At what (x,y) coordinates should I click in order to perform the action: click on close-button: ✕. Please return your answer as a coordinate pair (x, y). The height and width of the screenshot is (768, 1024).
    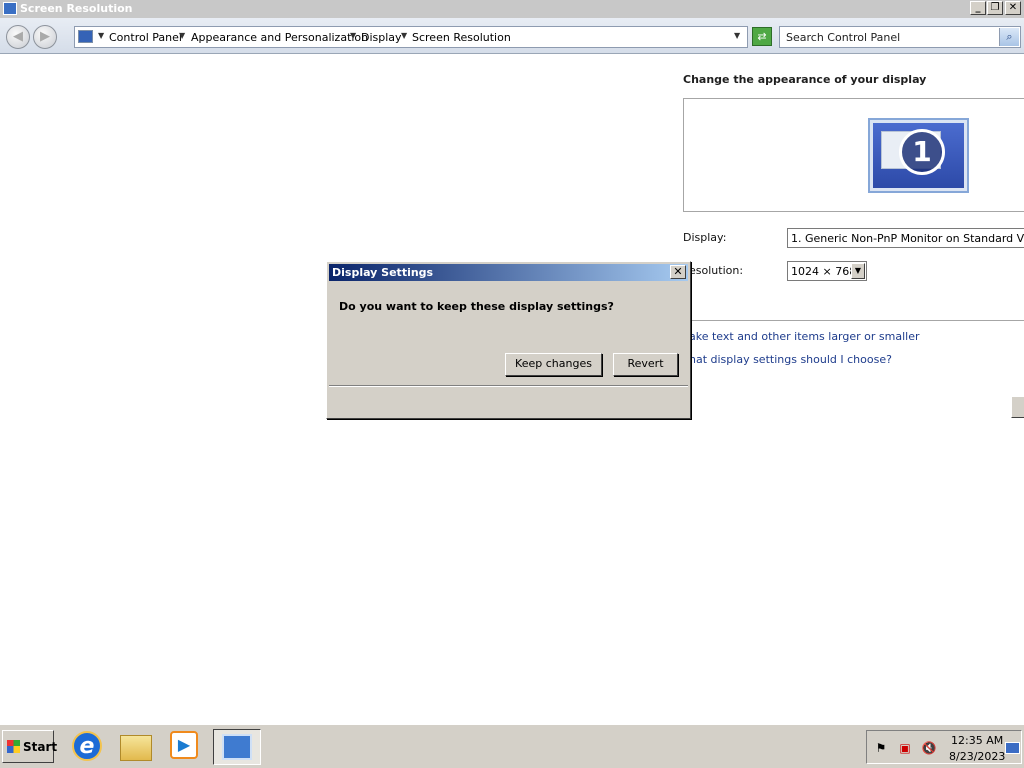
    Looking at the image, I should click on (1013, 8).